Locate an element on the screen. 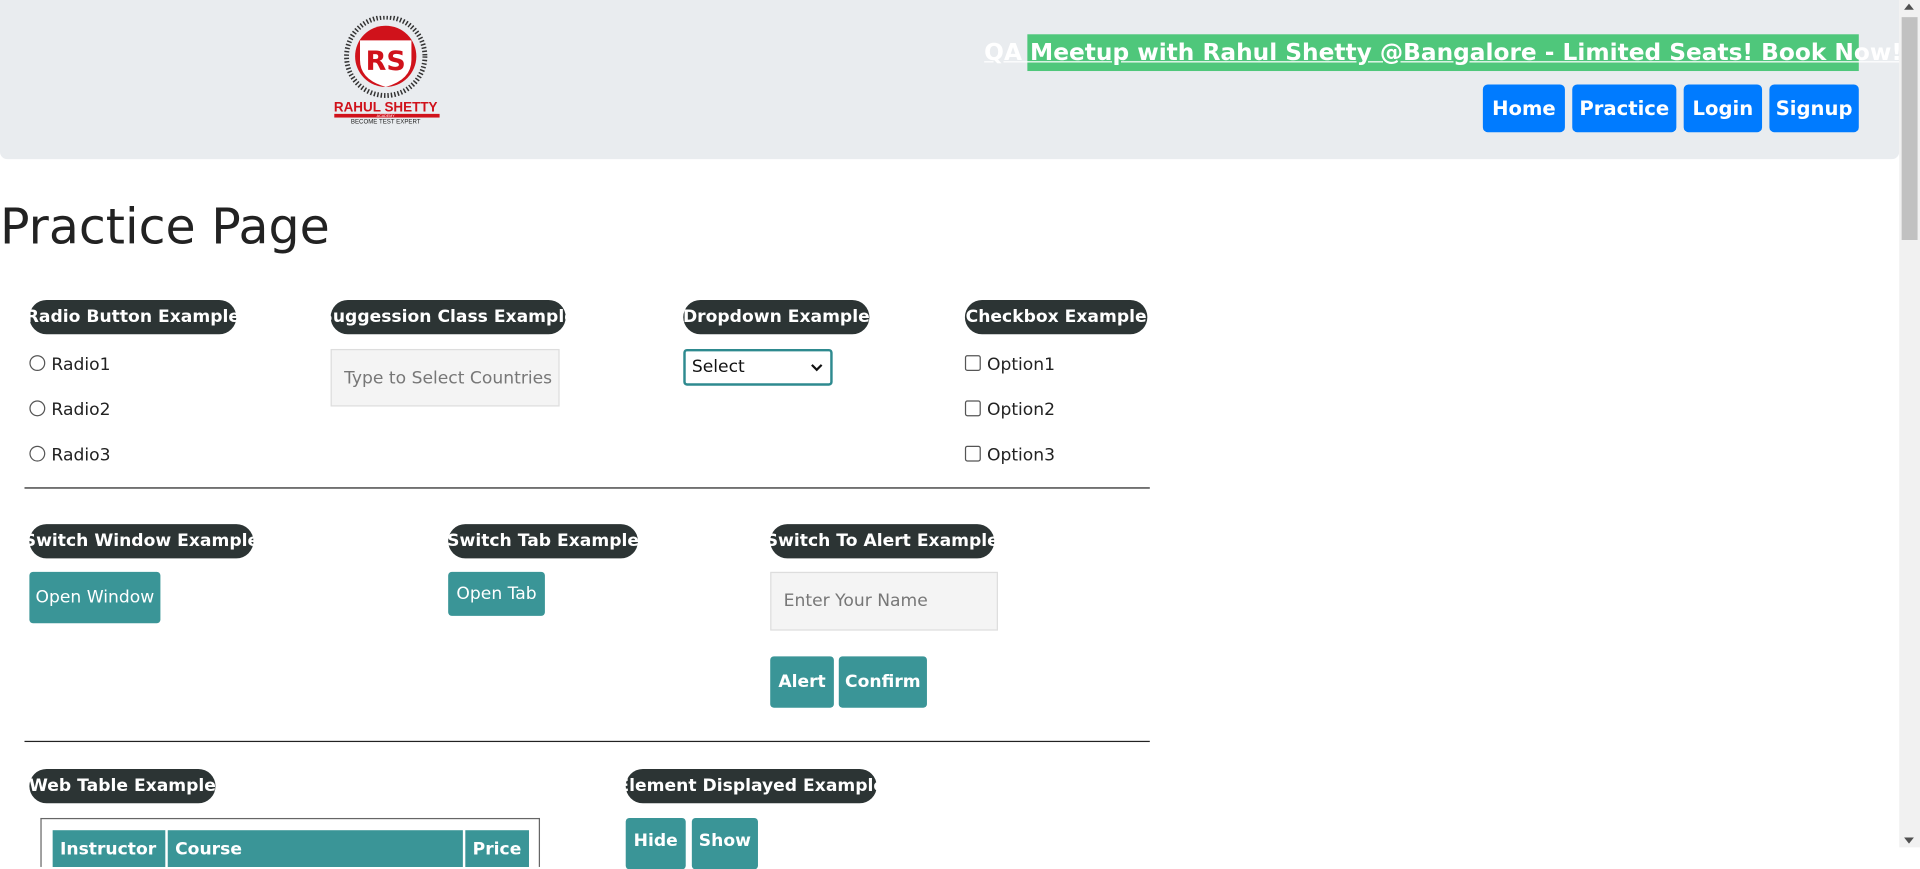  radio-legend: Radio Button Example is located at coordinates (133, 317).